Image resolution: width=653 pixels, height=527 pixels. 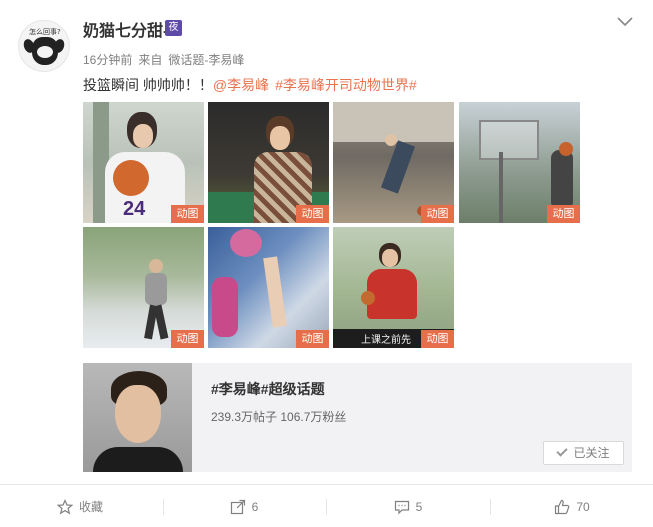 I want to click on gallery-image-1: 24 动图, so click(x=143, y=162).